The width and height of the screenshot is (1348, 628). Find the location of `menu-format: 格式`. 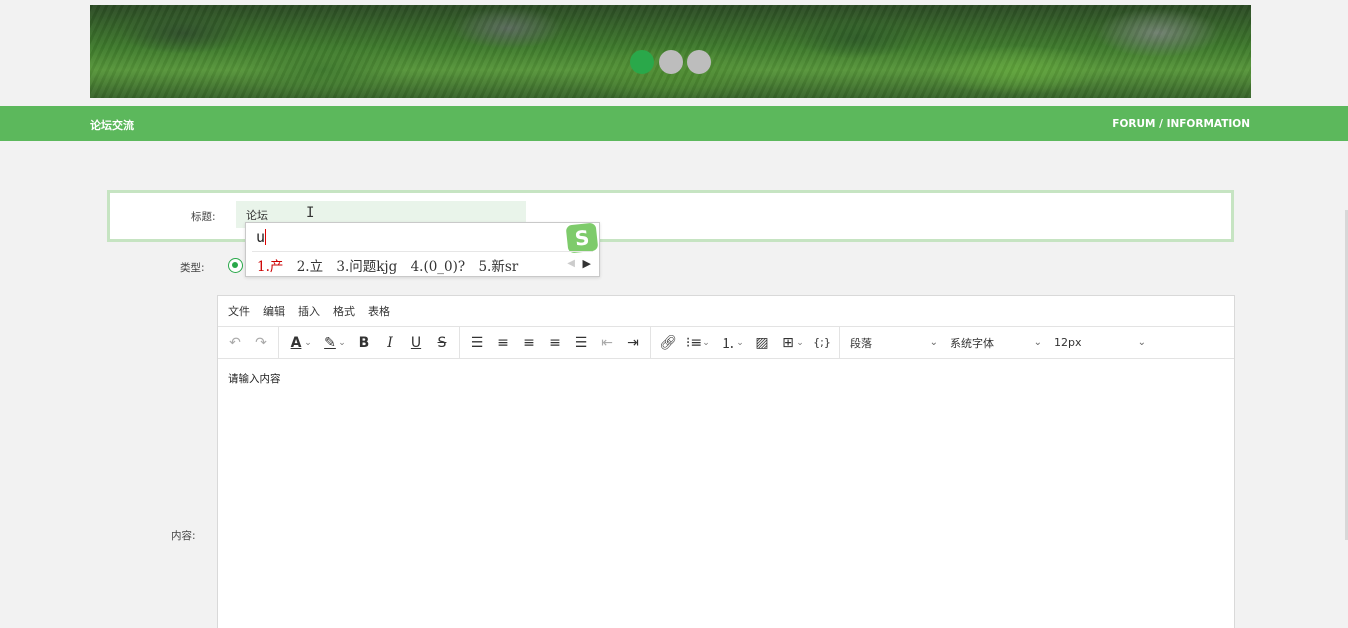

menu-format: 格式 is located at coordinates (344, 311).